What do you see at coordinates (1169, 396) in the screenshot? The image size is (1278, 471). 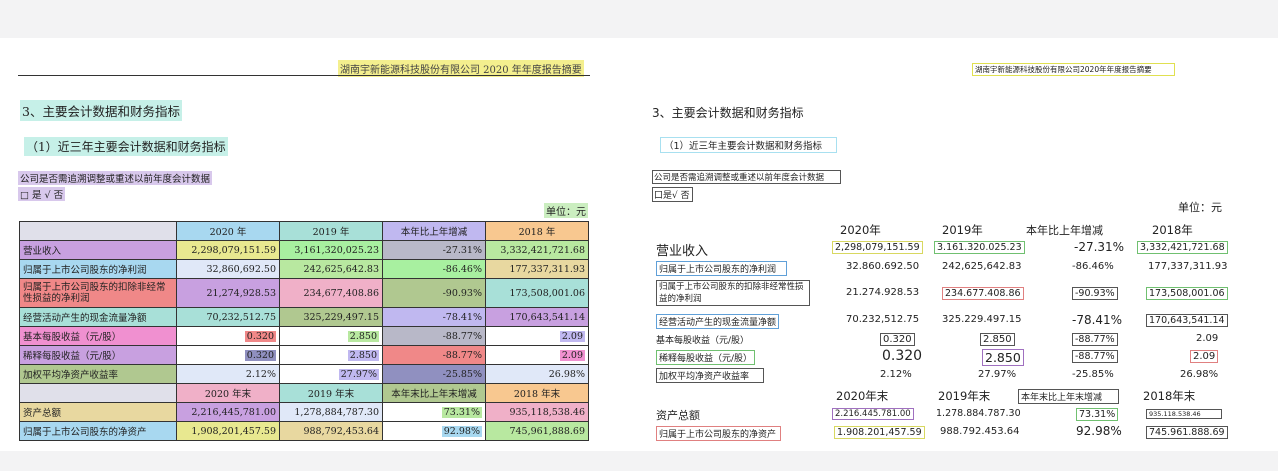 I see `column-header: 2018年末` at bounding box center [1169, 396].